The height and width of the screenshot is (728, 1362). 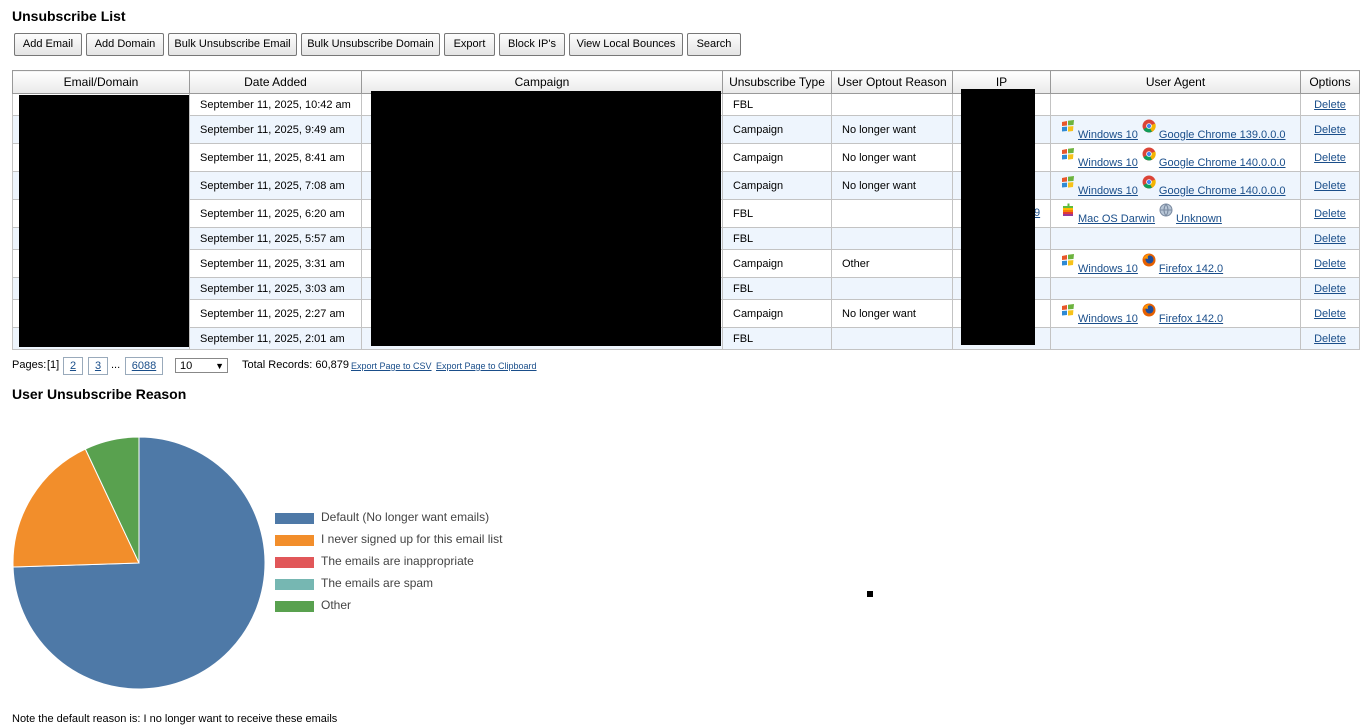 I want to click on chevron-down-icon: ▼, so click(x=219, y=366).